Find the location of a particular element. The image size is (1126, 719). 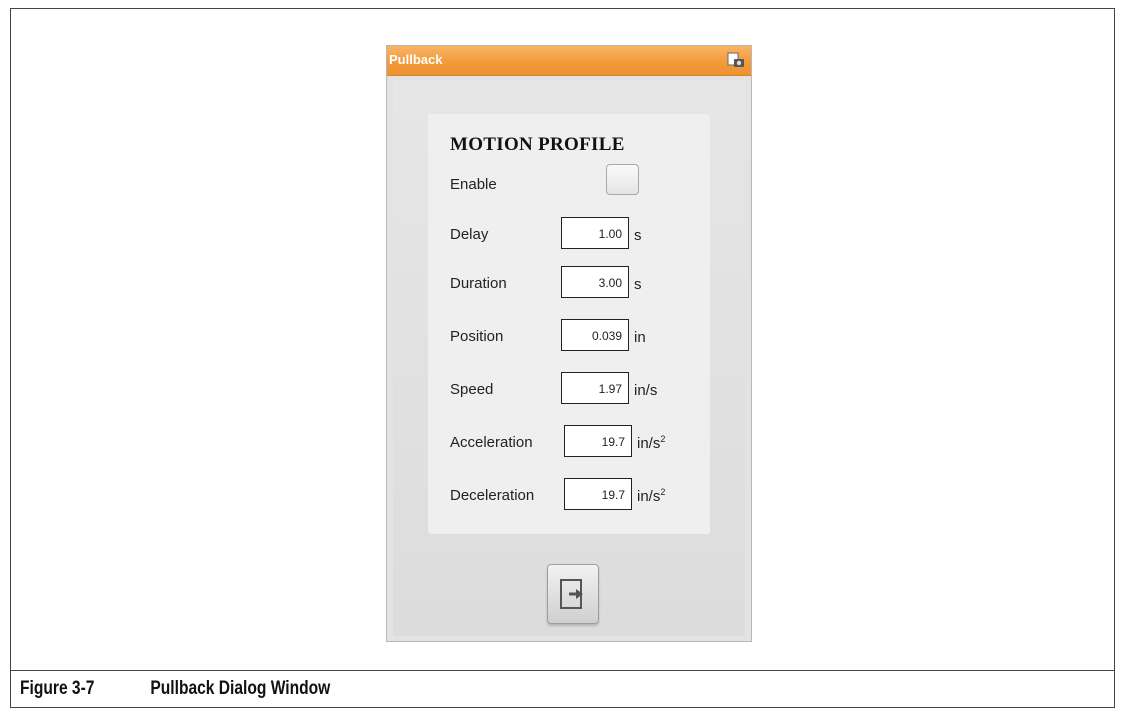

field-unit: in/s is located at coordinates (646, 390).